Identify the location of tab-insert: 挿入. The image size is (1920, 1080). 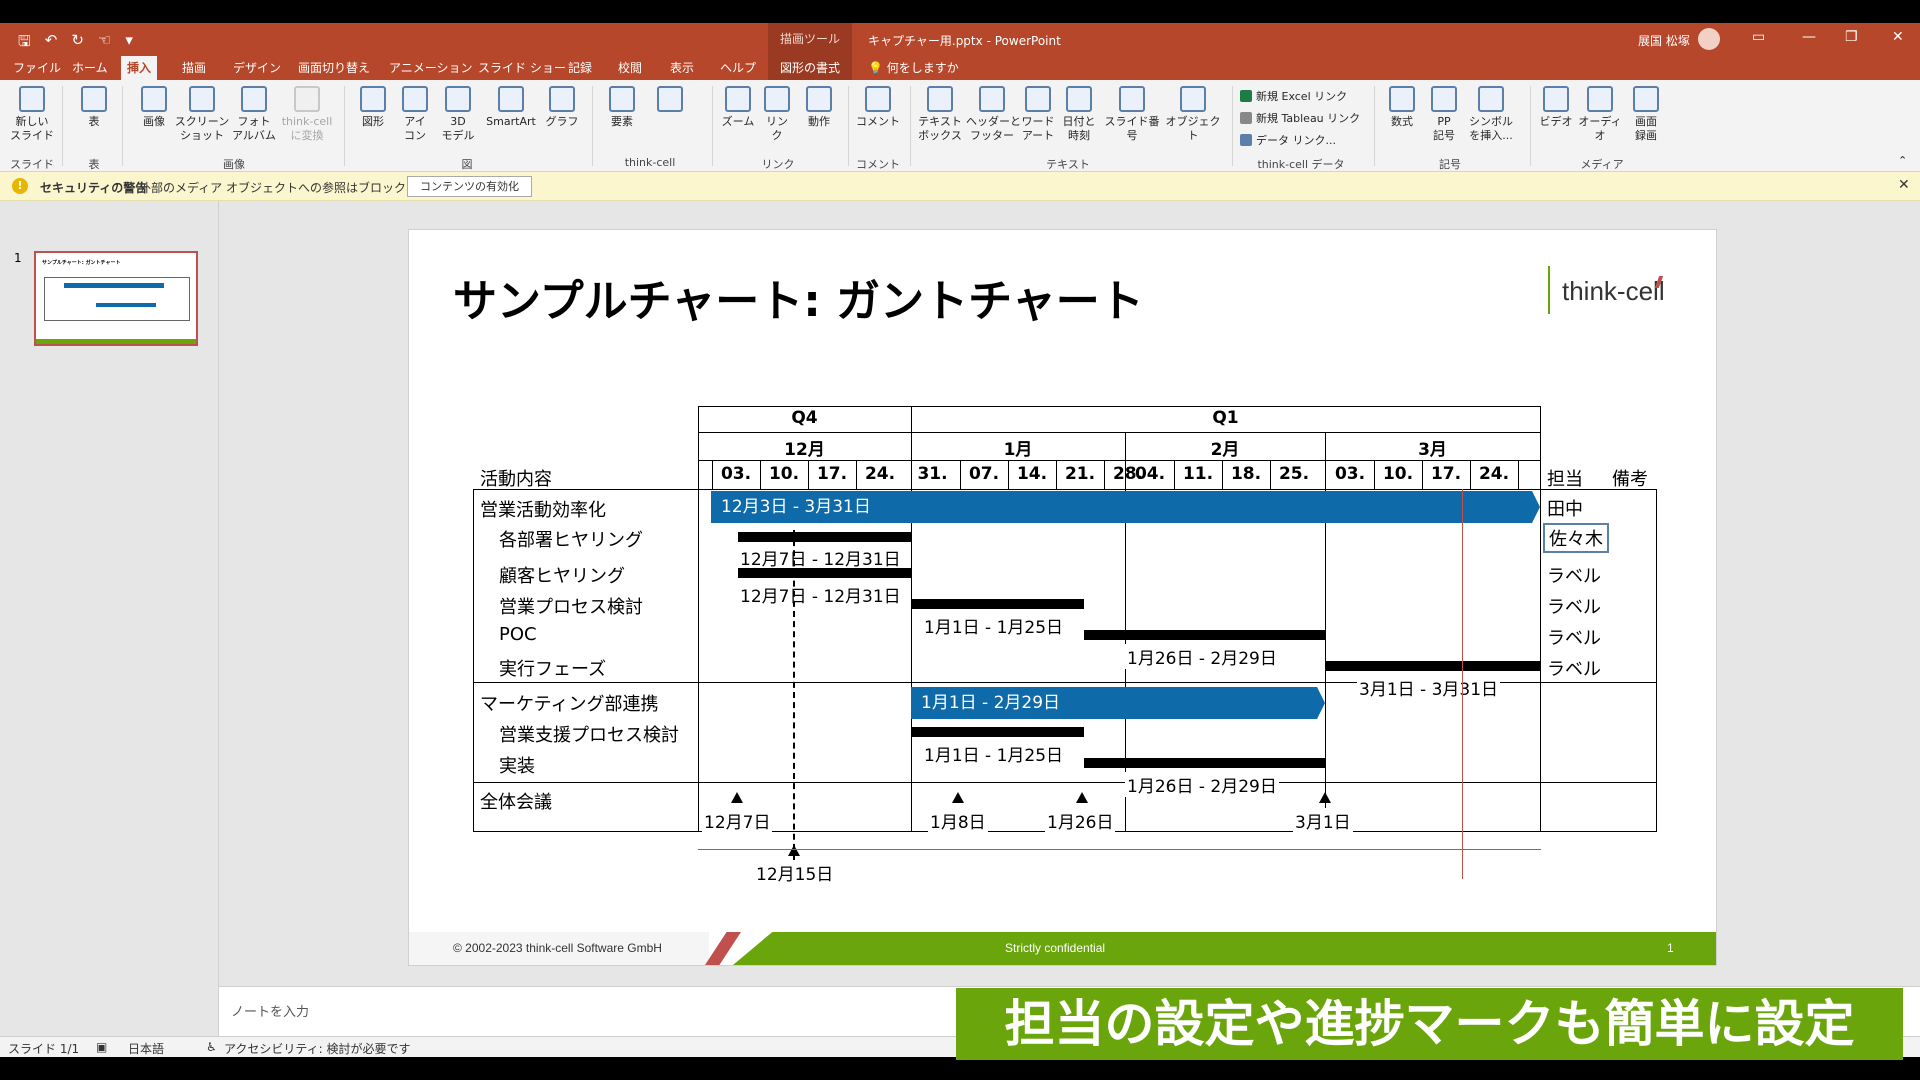
(139, 68).